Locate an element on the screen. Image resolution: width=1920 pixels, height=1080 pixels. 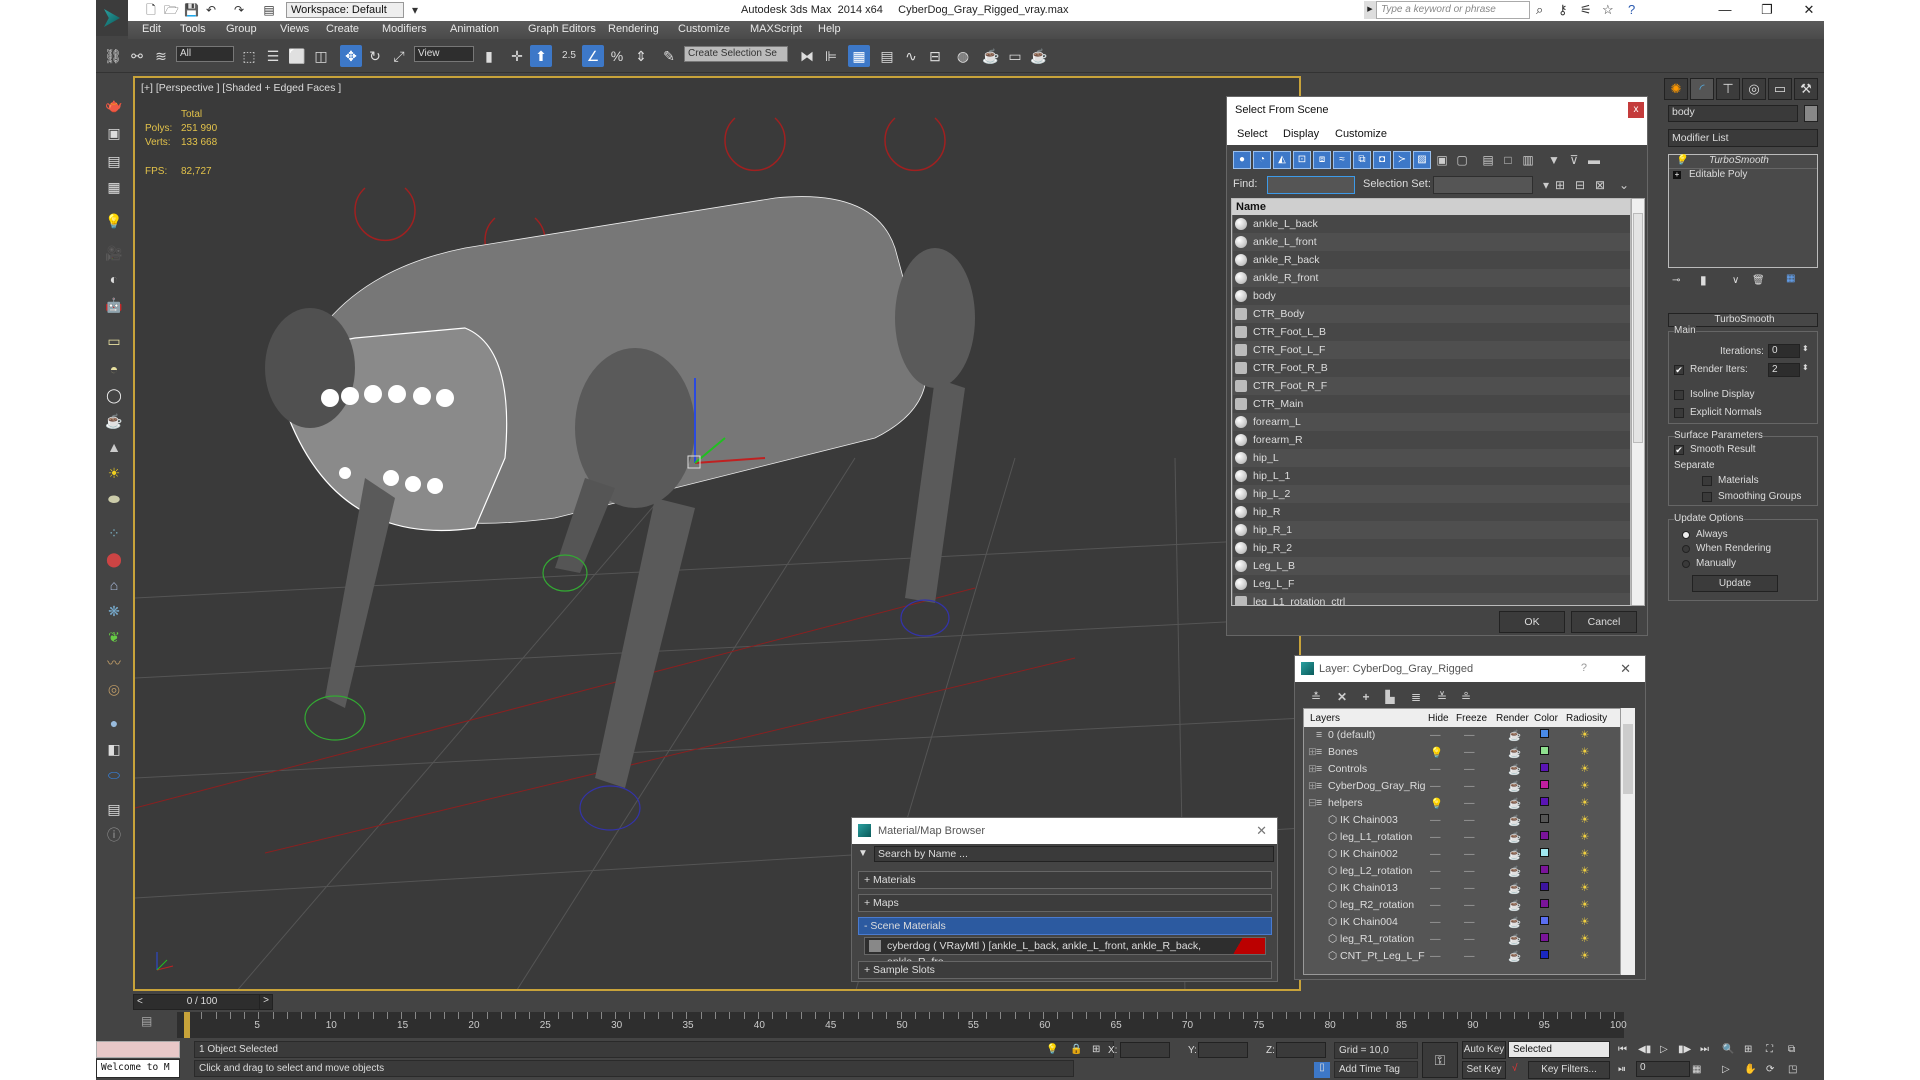
utilities-tab-icon: ⚒ is located at coordinates (1806, 89).